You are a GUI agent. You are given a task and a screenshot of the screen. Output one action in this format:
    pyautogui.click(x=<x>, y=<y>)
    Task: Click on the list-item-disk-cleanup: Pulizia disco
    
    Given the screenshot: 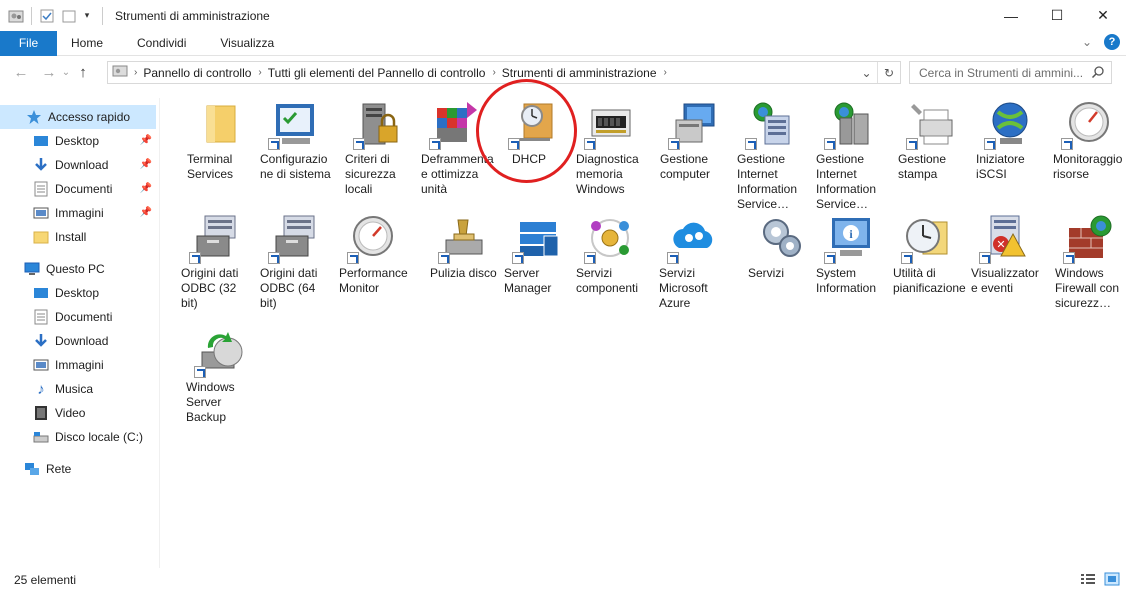 What is the action you would take?
    pyautogui.click(x=465, y=247)
    